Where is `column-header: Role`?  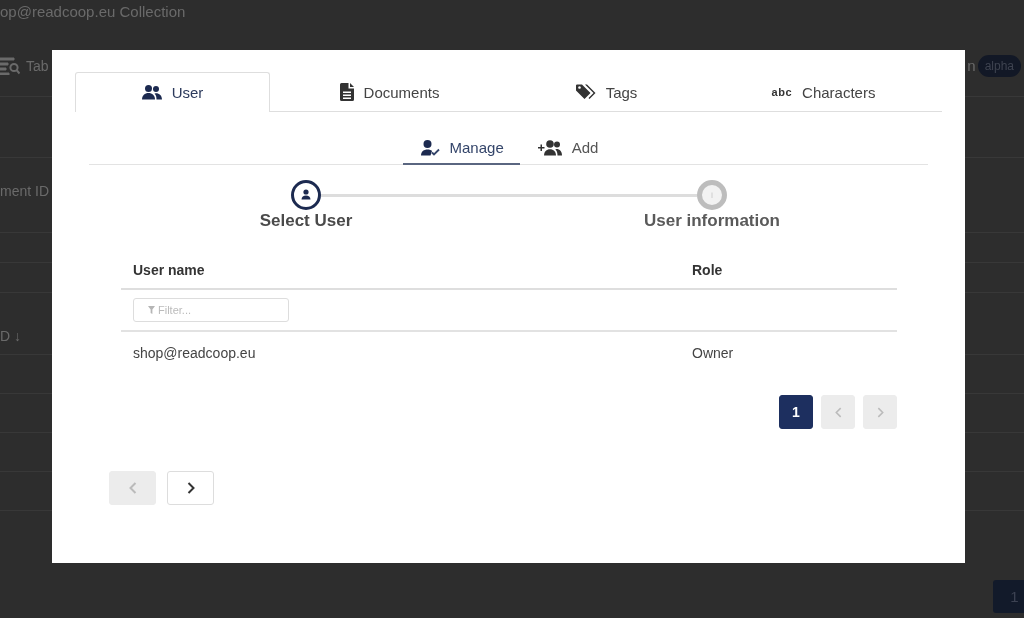
column-header: Role is located at coordinates (707, 269).